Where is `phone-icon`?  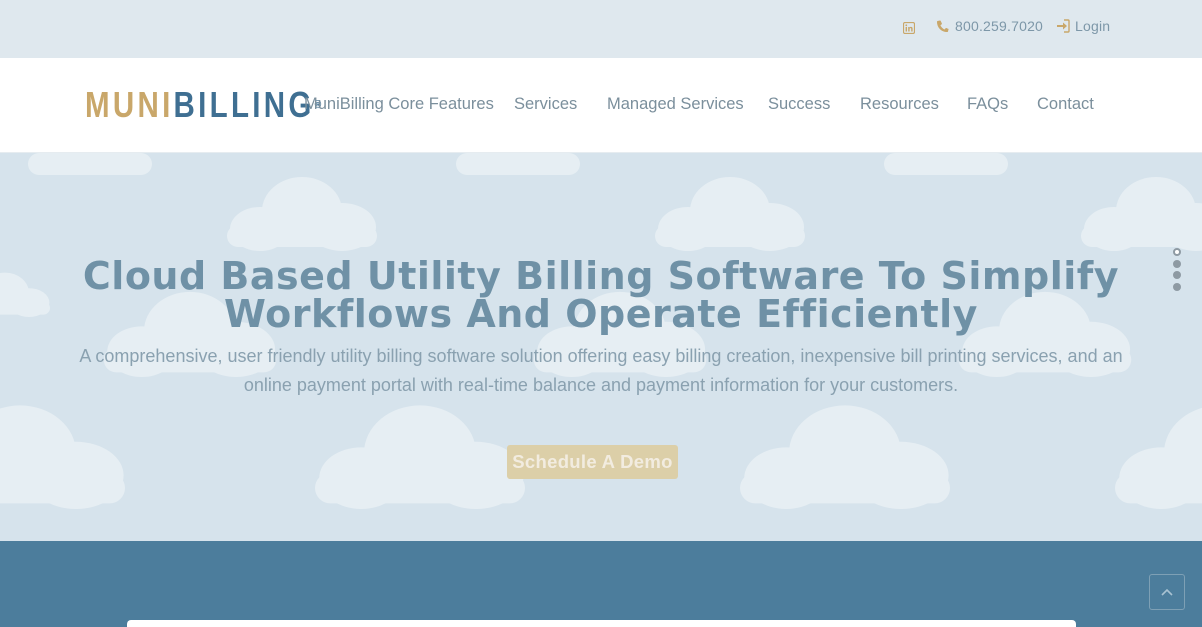
phone-icon is located at coordinates (943, 26).